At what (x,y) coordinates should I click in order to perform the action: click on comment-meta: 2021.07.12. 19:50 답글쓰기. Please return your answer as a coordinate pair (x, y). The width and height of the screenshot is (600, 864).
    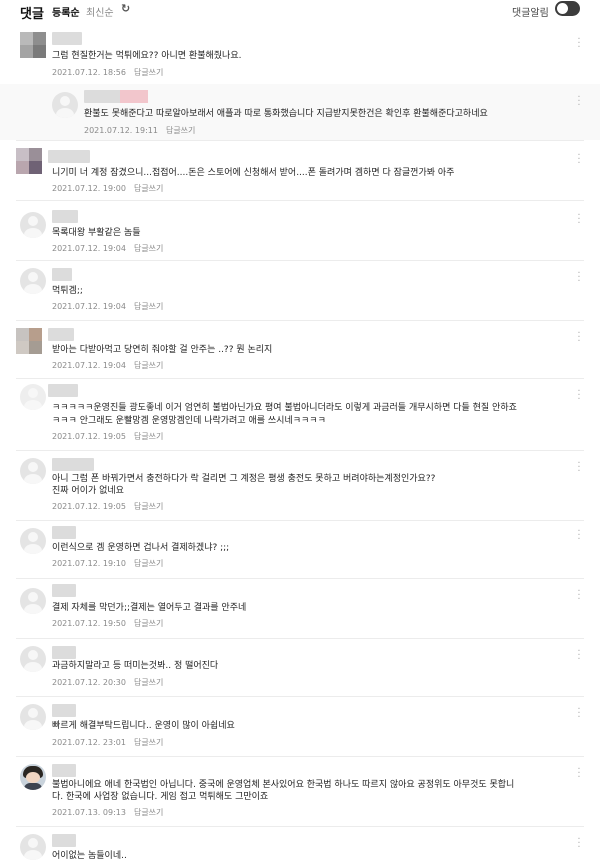
    Looking at the image, I should click on (107, 623).